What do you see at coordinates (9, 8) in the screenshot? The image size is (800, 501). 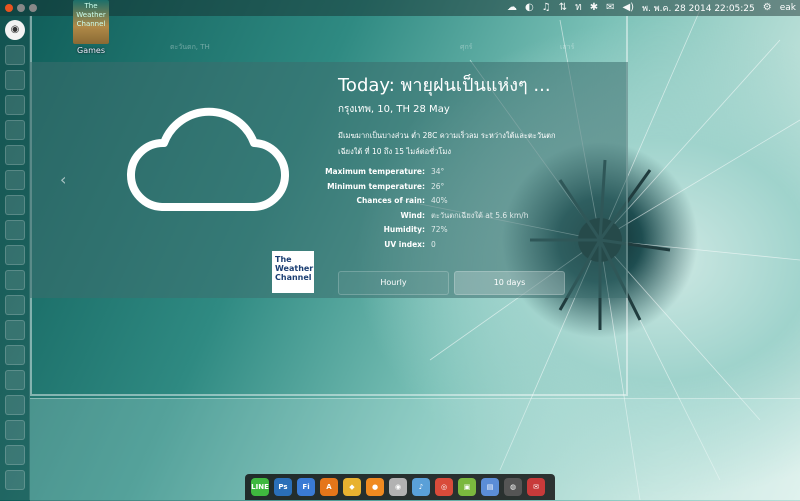 I see `close-icon` at bounding box center [9, 8].